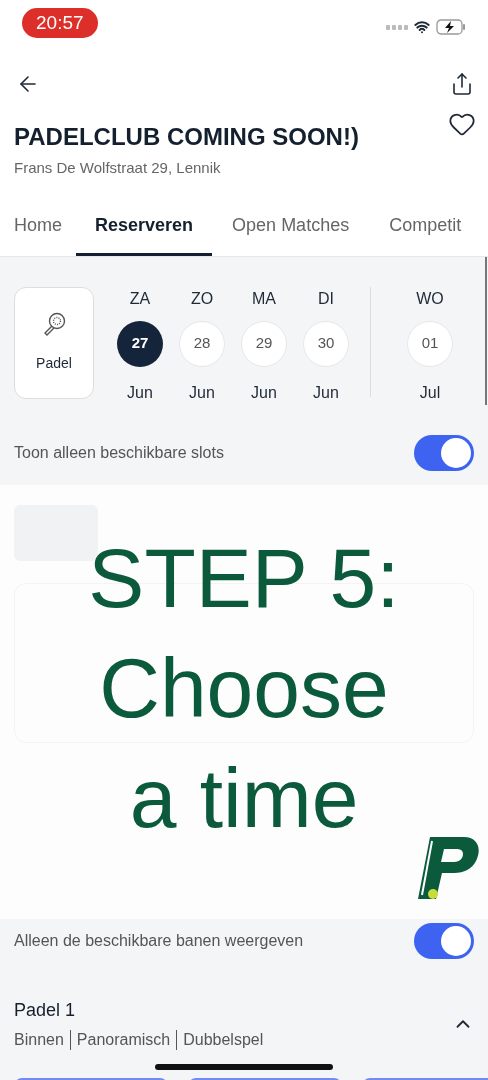 The height and width of the screenshot is (1080, 488). I want to click on month-label: Jul, so click(430, 392).